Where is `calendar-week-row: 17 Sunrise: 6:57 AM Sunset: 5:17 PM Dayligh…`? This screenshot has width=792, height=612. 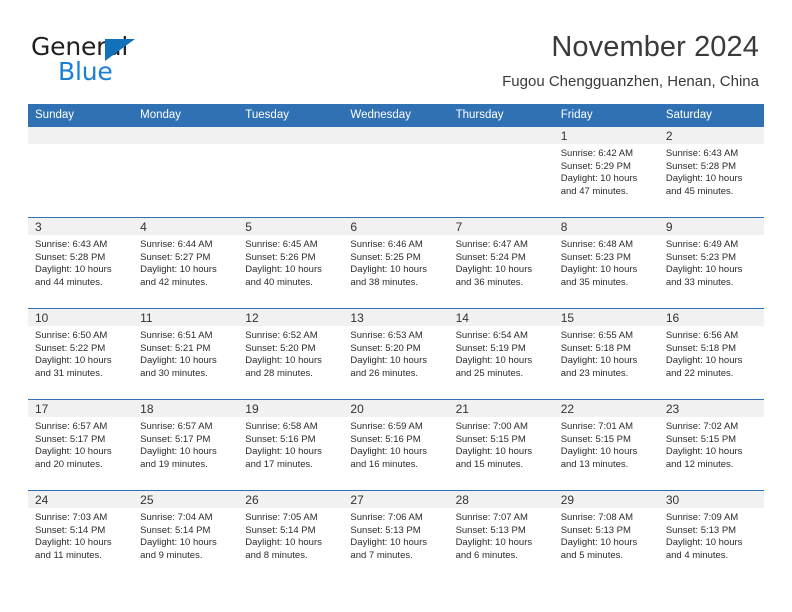
calendar-week-row: 17 Sunrise: 6:57 AM Sunset: 5:17 PM Dayligh… is located at coordinates (396, 445).